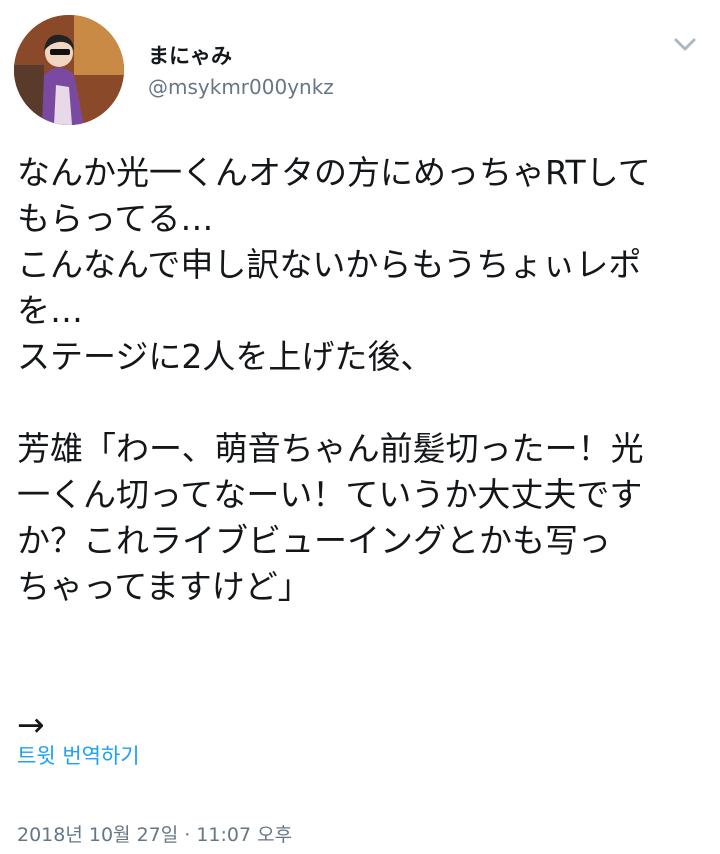  I want to click on user-handle: @msykmr000ynkz, so click(241, 87).